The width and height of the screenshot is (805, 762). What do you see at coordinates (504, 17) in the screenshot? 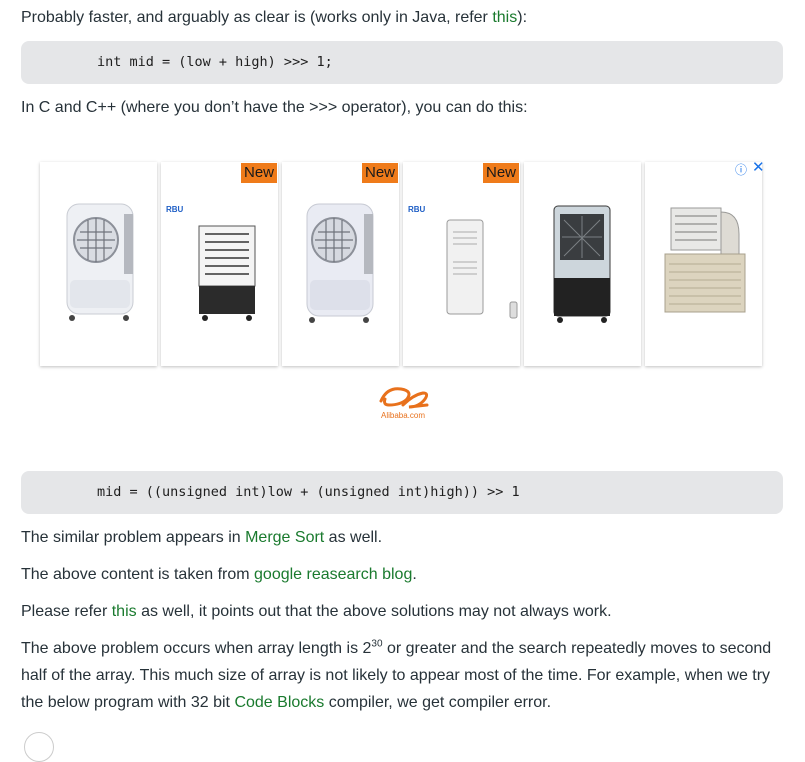
I see `link-this-java: this` at bounding box center [504, 17].